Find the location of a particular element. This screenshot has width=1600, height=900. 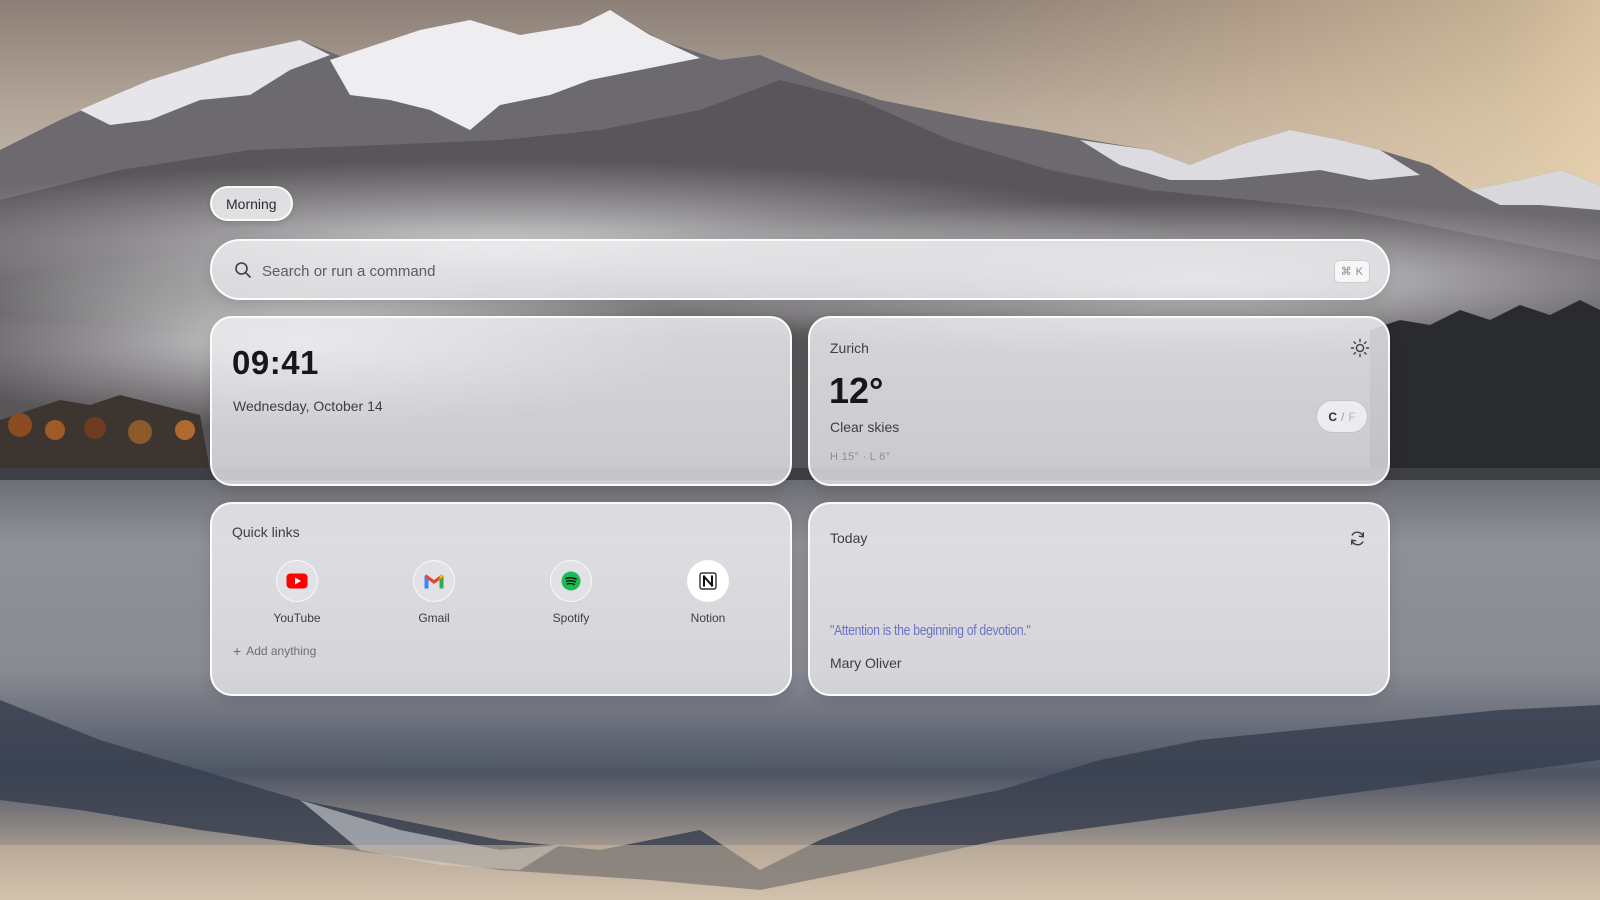

quick-link-label: Gmail is located at coordinates (434, 618).